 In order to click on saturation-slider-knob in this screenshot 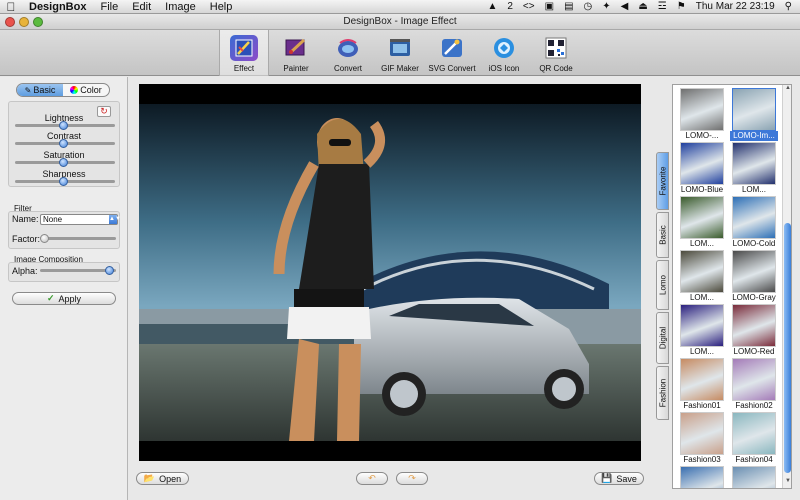, I will do `click(63, 162)`.